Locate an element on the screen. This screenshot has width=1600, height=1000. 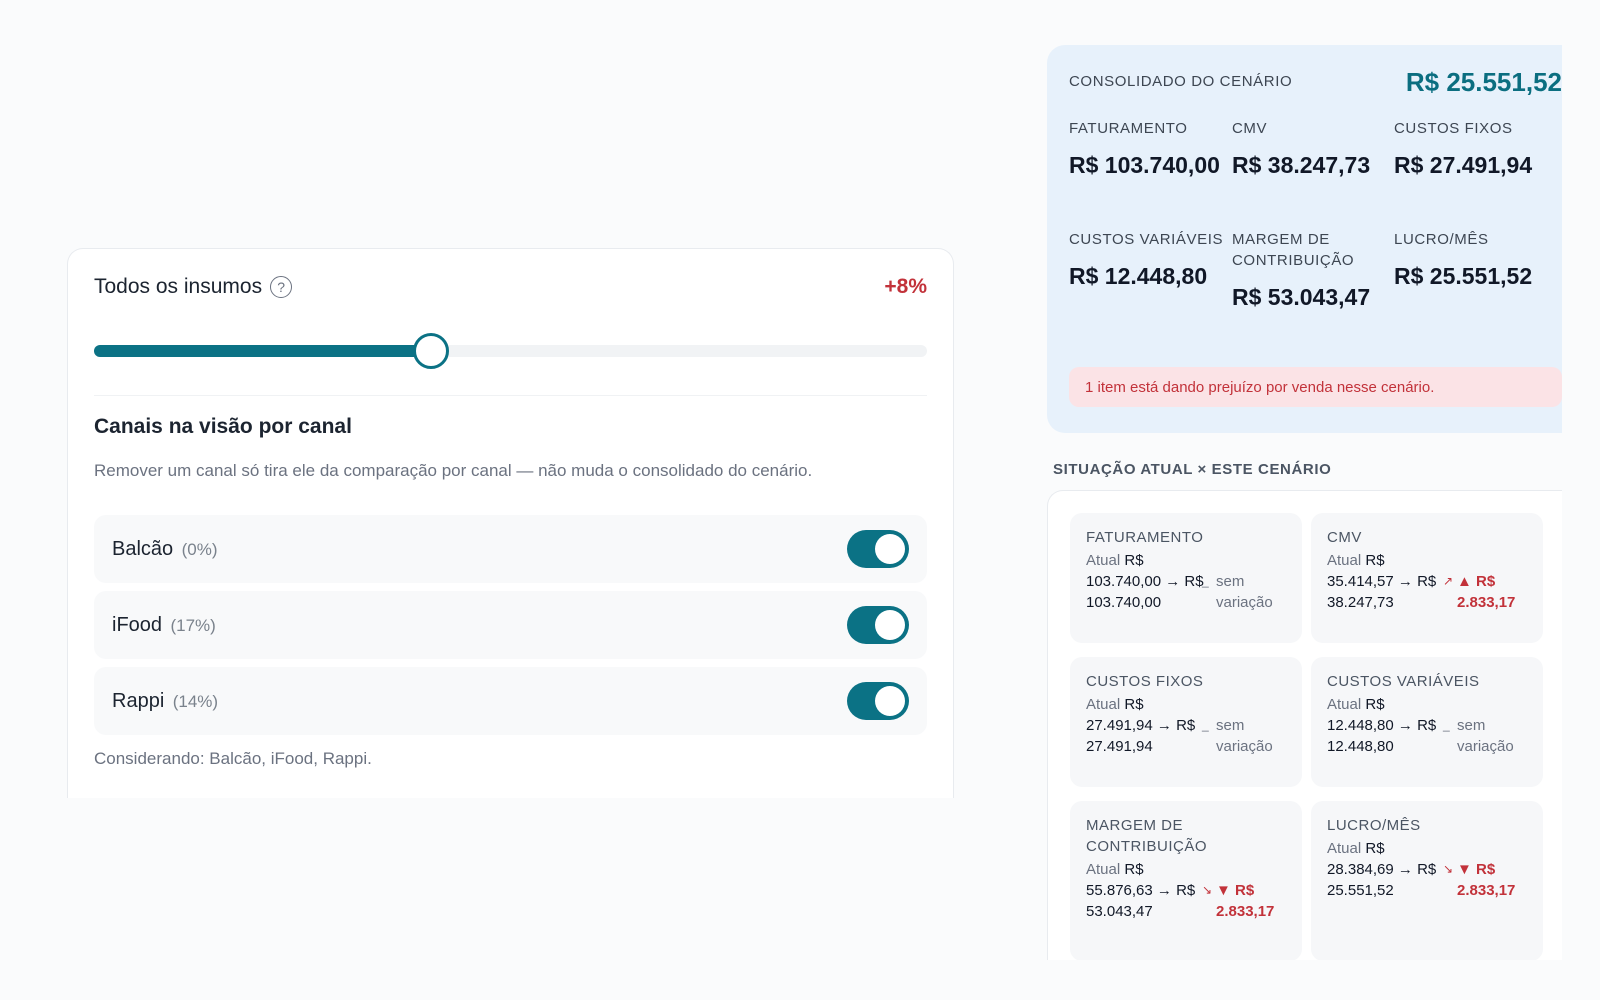
tile-label: FATURAMENTO is located at coordinates (1145, 537).